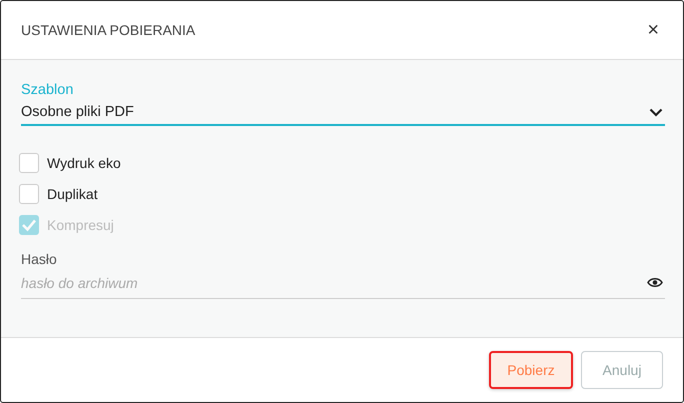 This screenshot has height=403, width=684. I want to click on chevron-down-icon, so click(656, 112).